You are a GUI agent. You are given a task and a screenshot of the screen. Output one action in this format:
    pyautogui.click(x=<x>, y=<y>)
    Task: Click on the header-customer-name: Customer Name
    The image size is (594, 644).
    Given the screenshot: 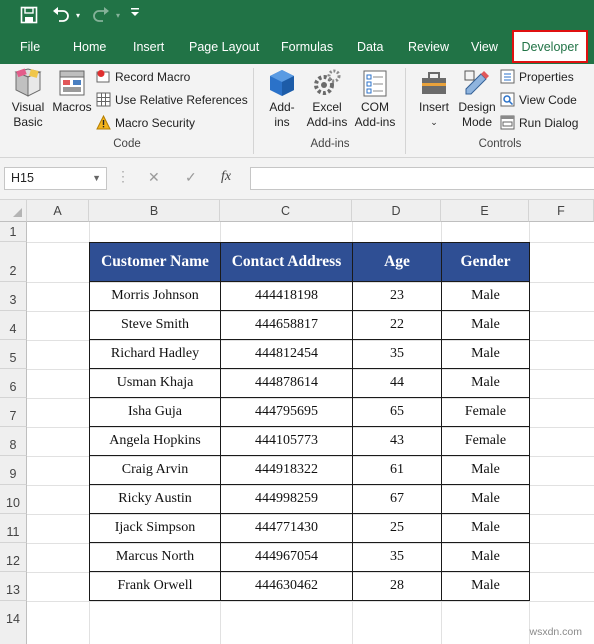 What is the action you would take?
    pyautogui.click(x=155, y=262)
    